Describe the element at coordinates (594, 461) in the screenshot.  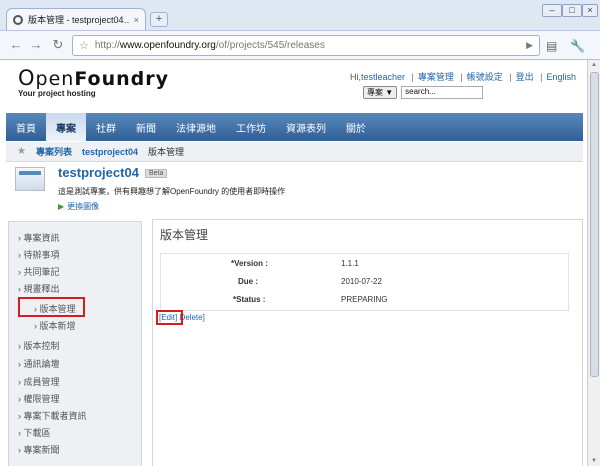
I see `scroll-down-arrow-icon: ▼` at that location.